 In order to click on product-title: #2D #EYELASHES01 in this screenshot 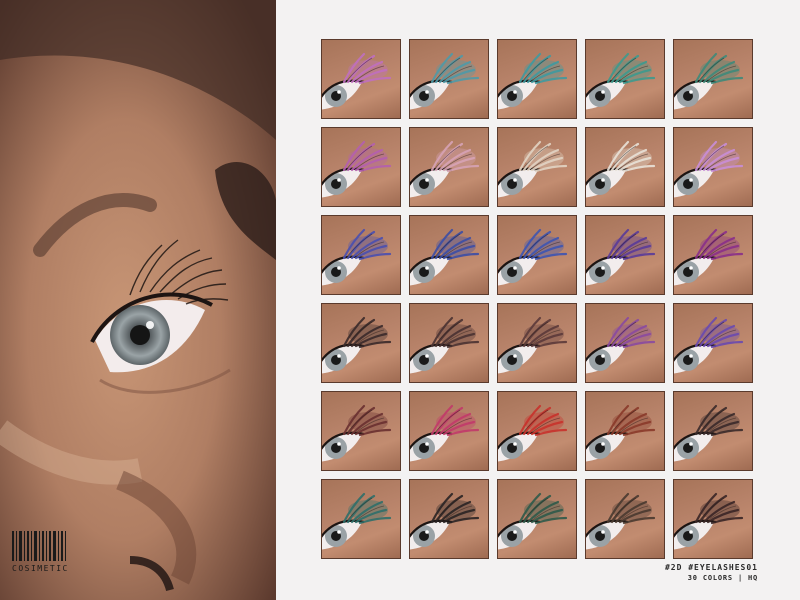, I will do `click(711, 567)`.